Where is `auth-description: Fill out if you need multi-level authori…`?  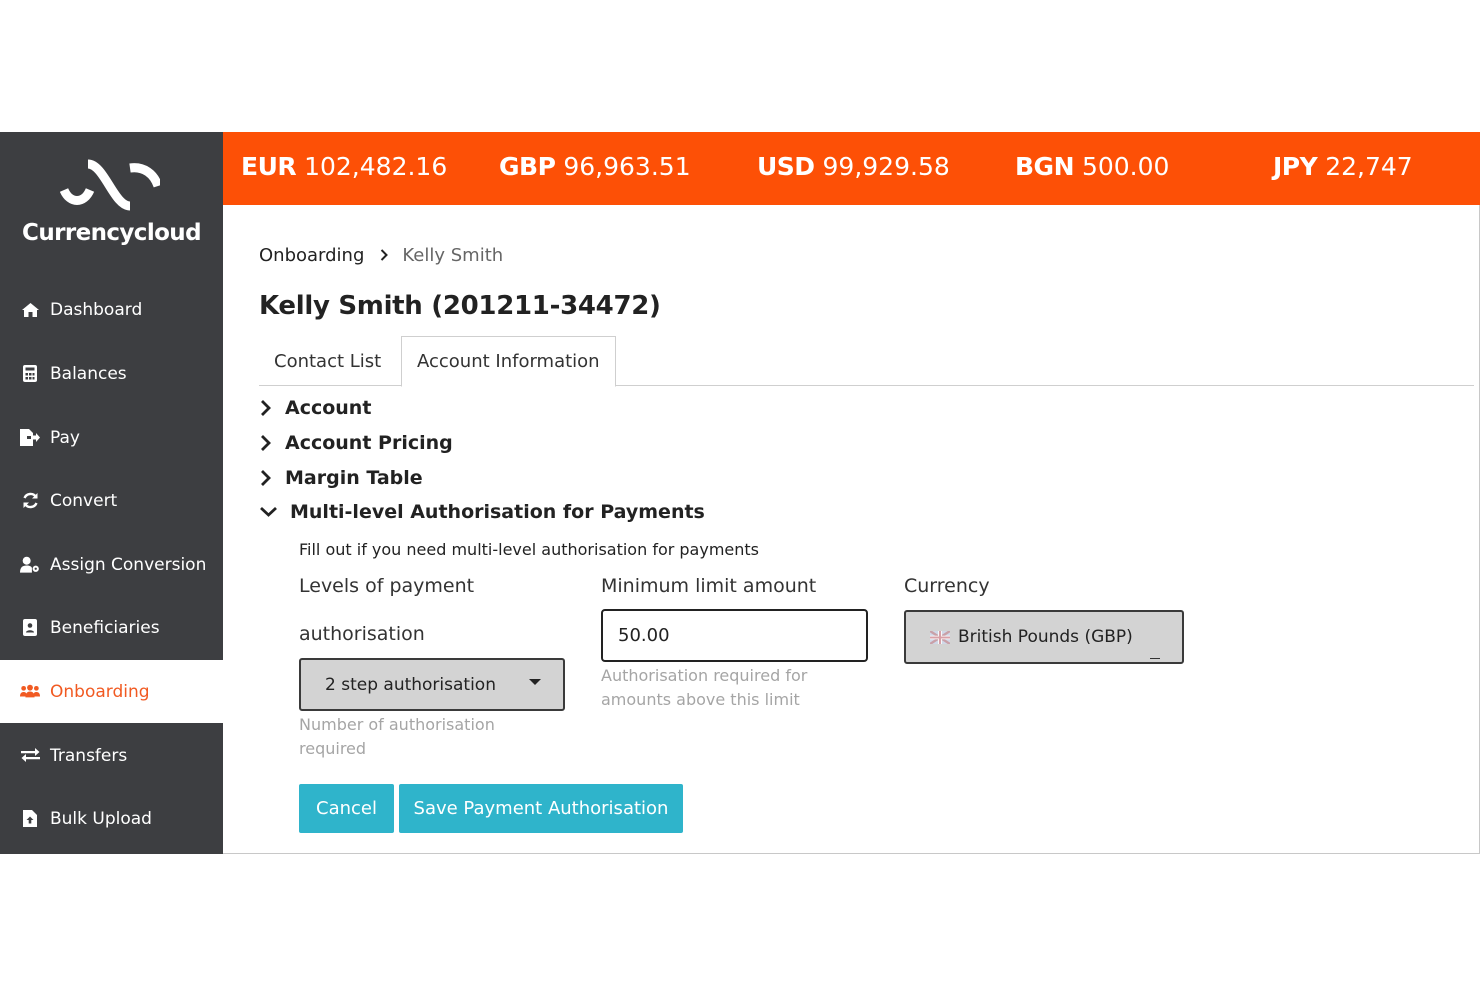 auth-description: Fill out if you need multi-level authori… is located at coordinates (529, 549).